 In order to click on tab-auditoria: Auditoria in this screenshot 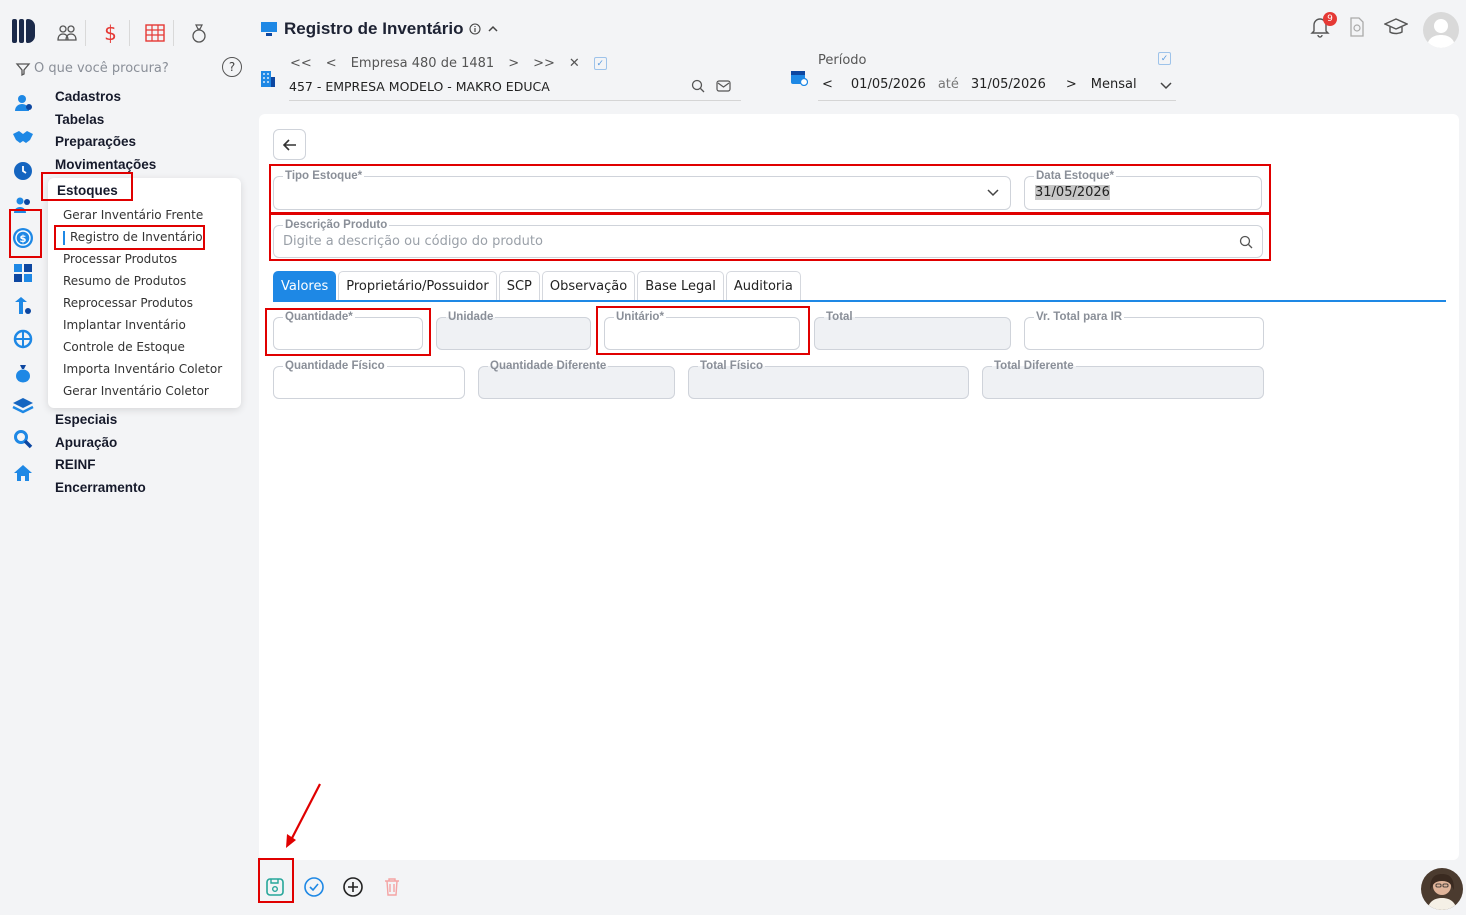, I will do `click(763, 285)`.